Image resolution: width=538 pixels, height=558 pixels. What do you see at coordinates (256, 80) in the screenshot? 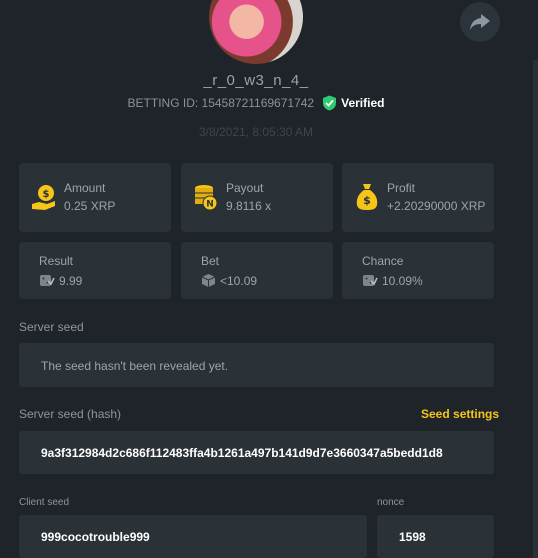
I see `username: _r_0_w3_n_4_` at bounding box center [256, 80].